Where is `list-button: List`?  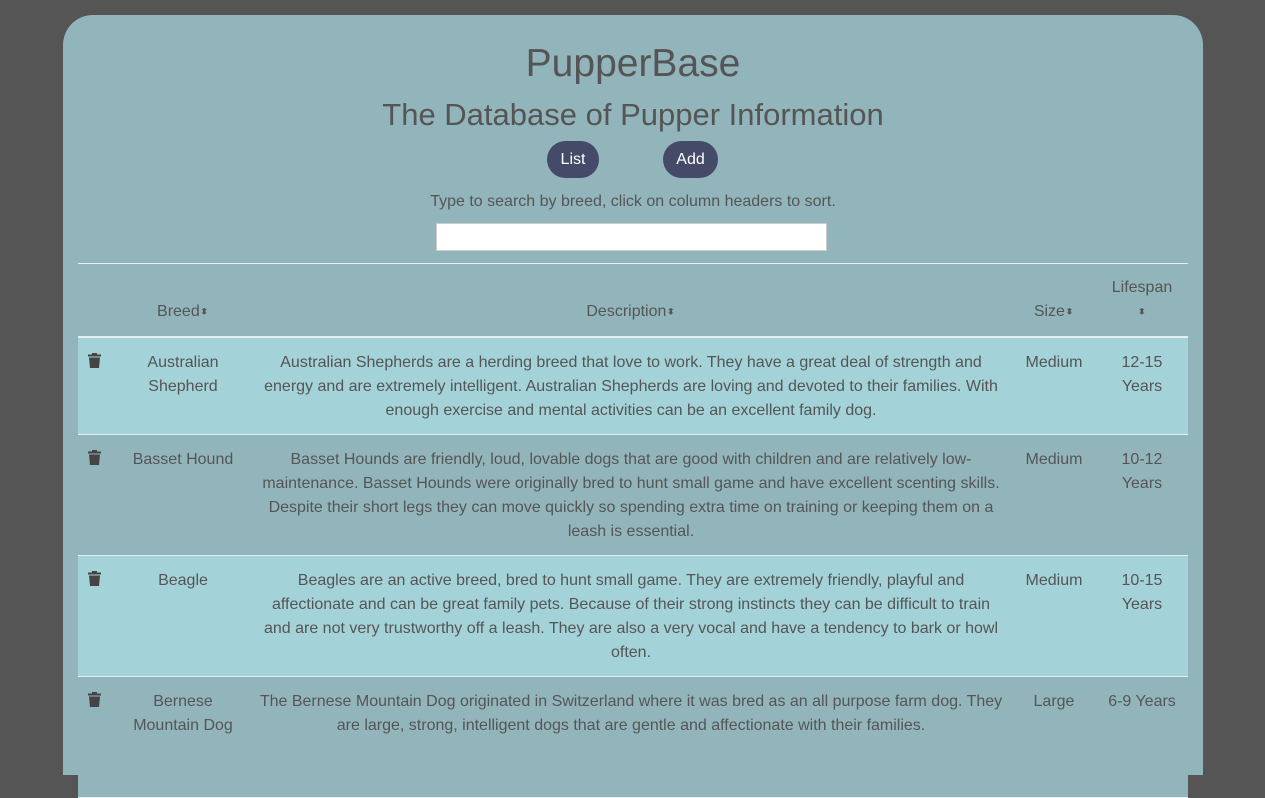 list-button: List is located at coordinates (573, 159).